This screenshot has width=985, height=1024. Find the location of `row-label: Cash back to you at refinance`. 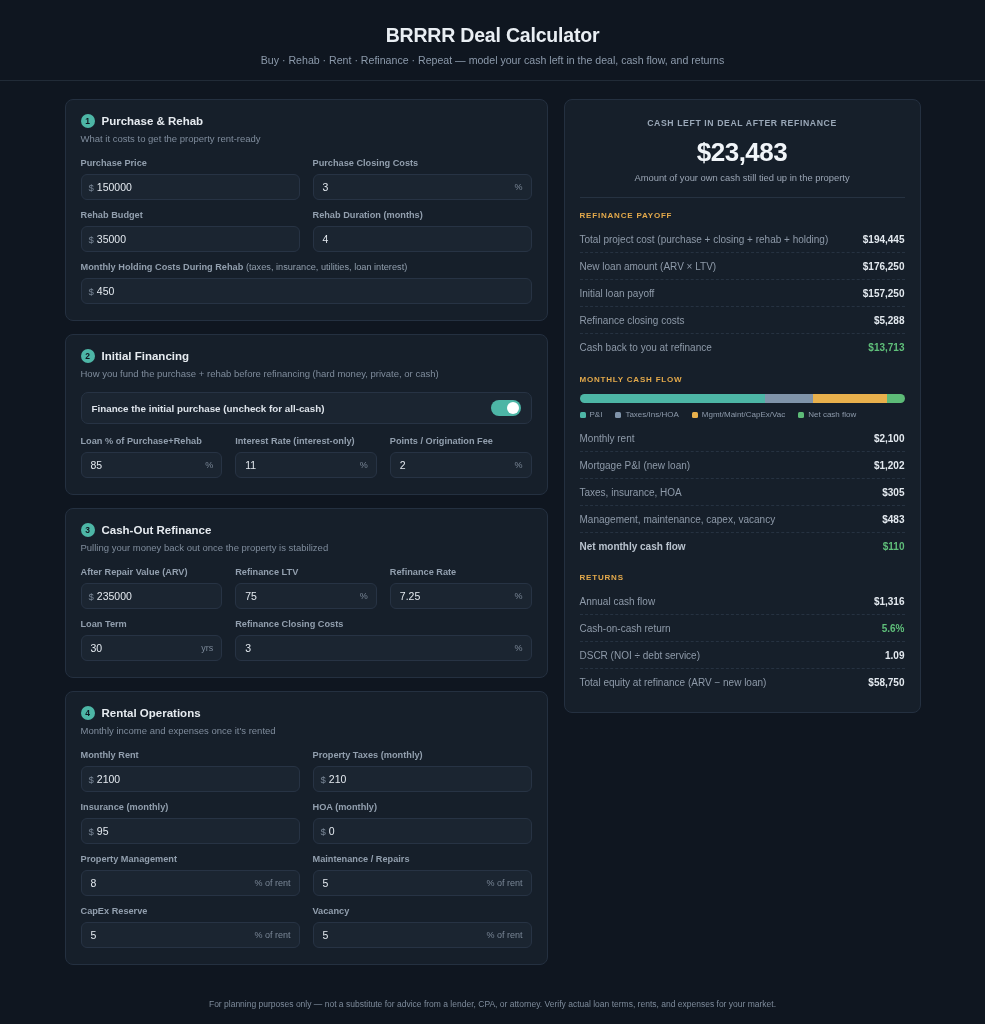

row-label: Cash back to you at refinance is located at coordinates (645, 347).